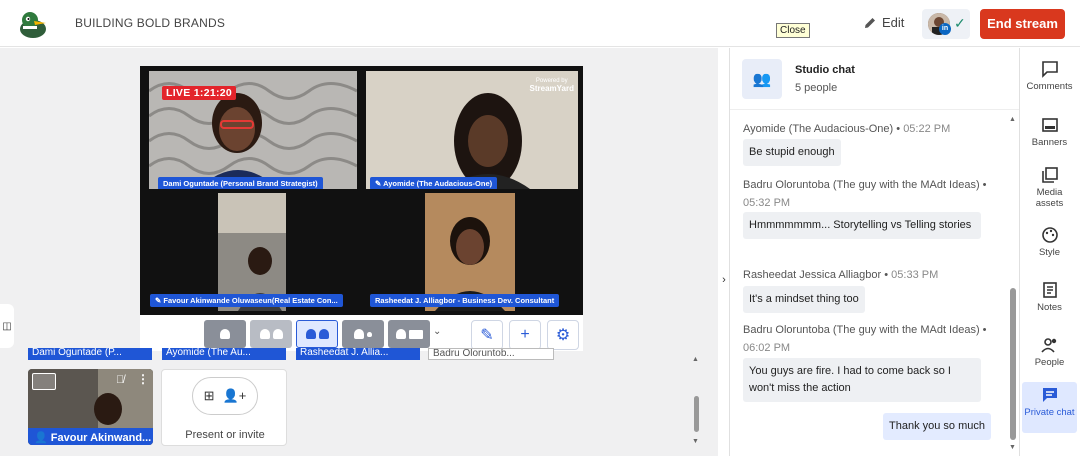 The height and width of the screenshot is (456, 1080). Describe the element at coordinates (870, 22) in the screenshot. I see `pencil-icon` at that location.